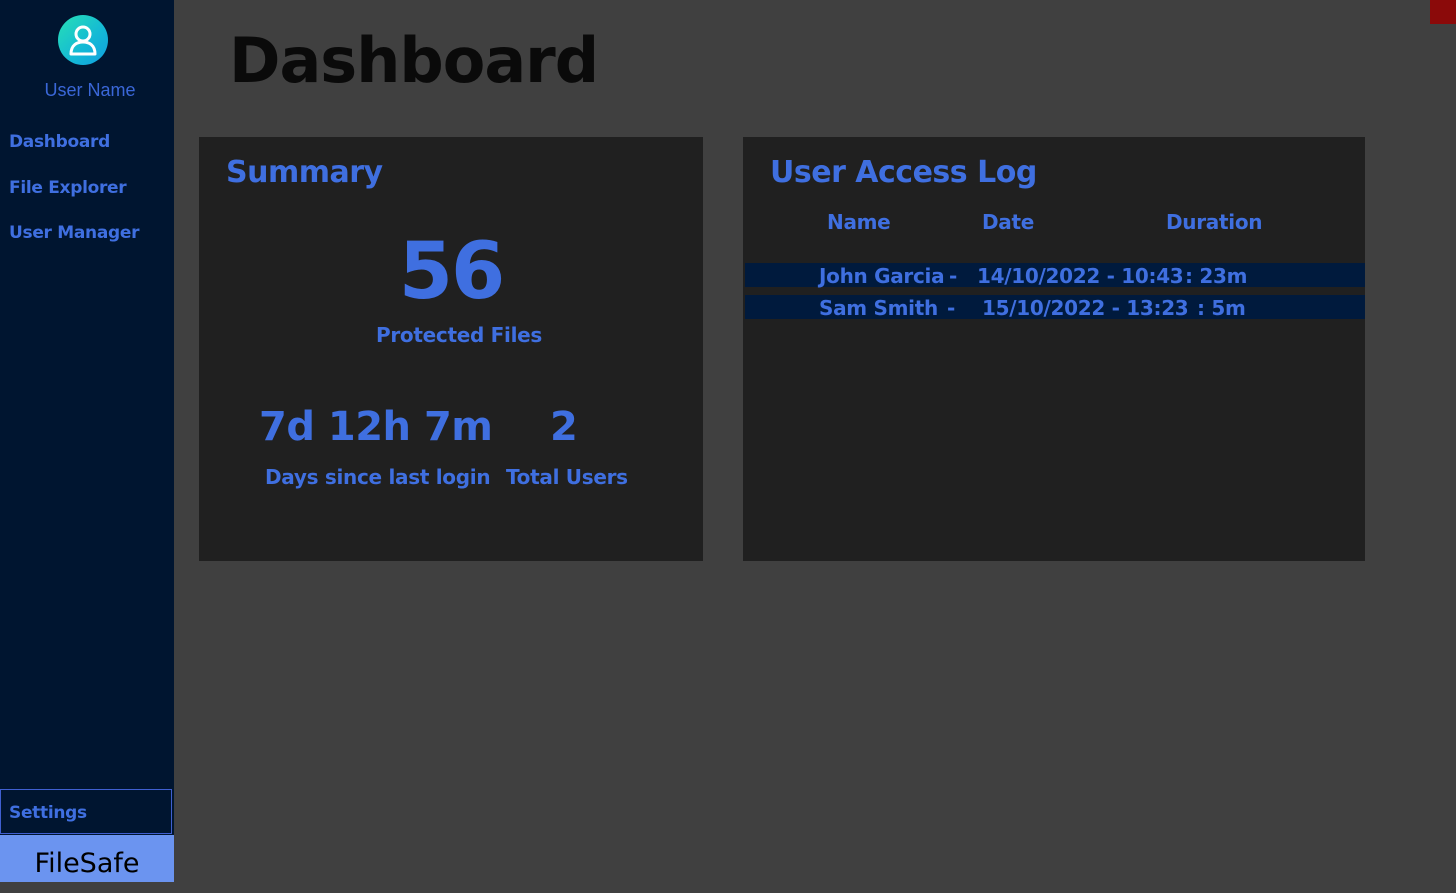  Describe the element at coordinates (878, 308) in the screenshot. I see `row-name: Sam Smith` at that location.